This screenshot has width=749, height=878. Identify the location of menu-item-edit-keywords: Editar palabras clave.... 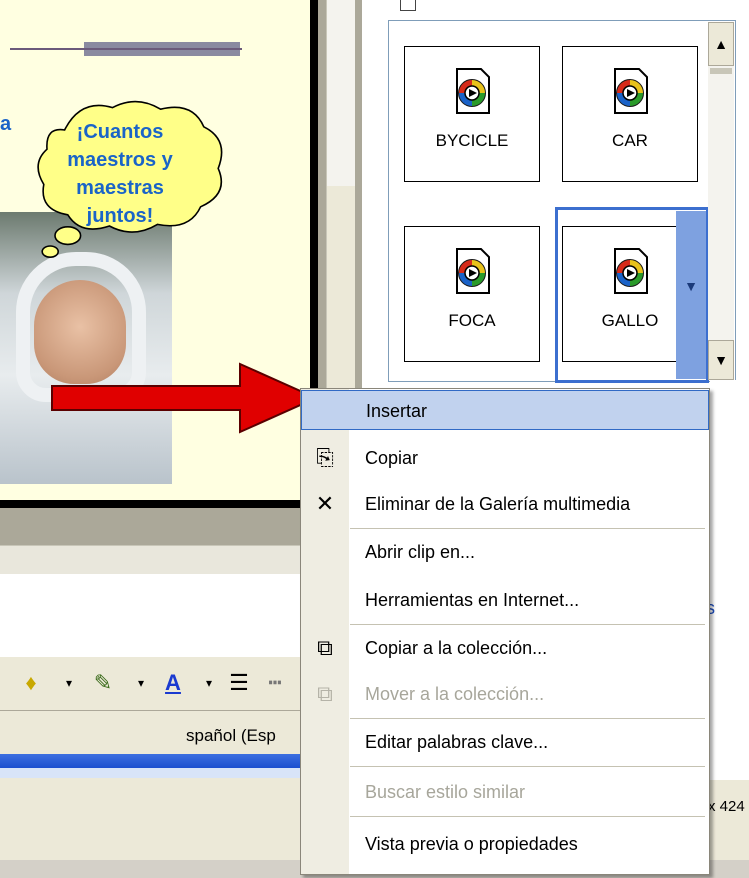
(505, 742).